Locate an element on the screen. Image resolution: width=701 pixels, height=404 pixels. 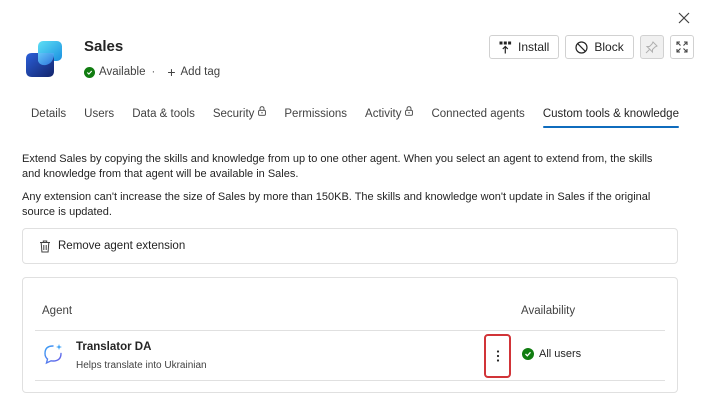
install-label: Install is located at coordinates (534, 47).